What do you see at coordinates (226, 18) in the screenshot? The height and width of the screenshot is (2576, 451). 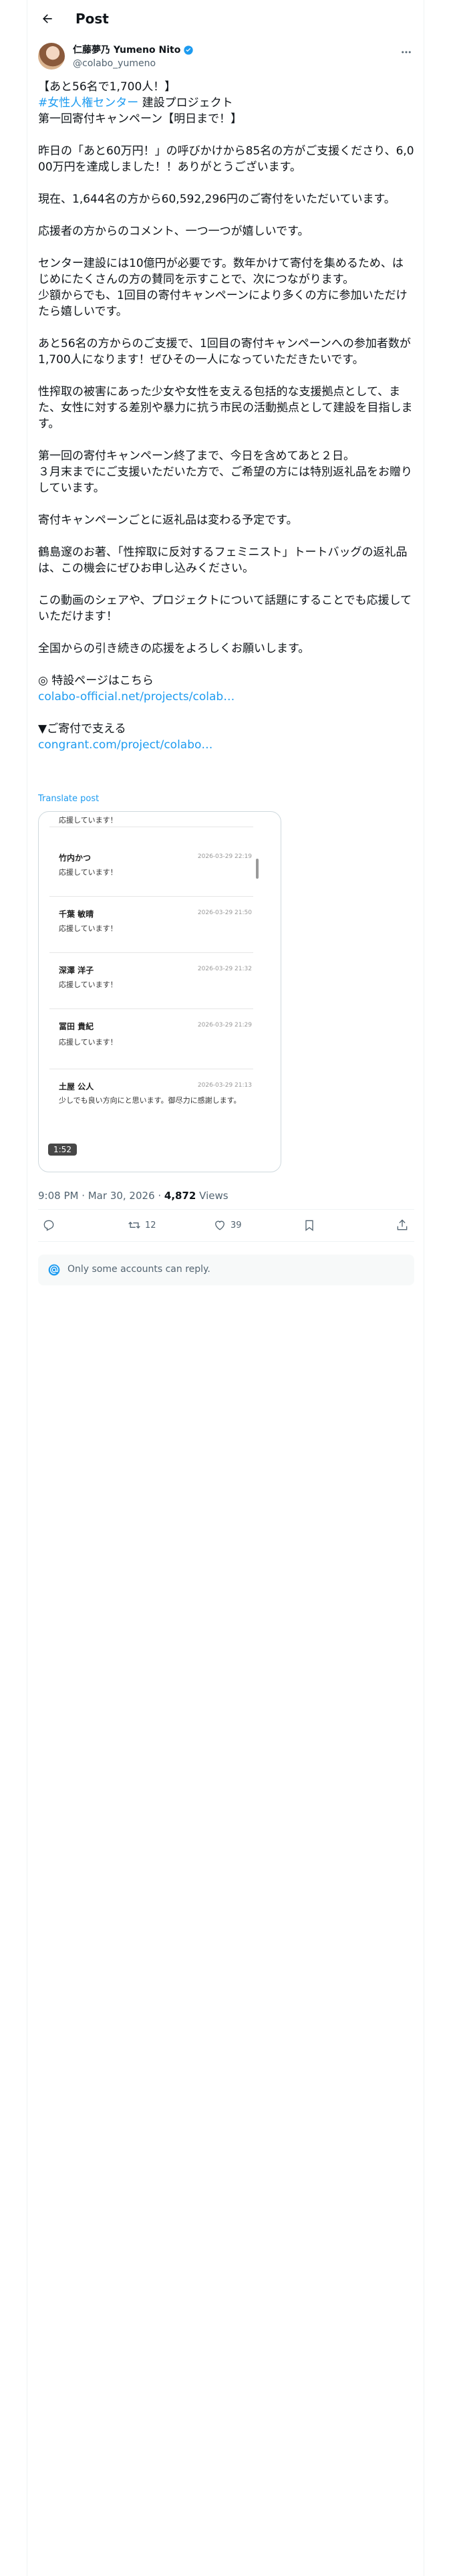 I see `top-bar: Post` at bounding box center [226, 18].